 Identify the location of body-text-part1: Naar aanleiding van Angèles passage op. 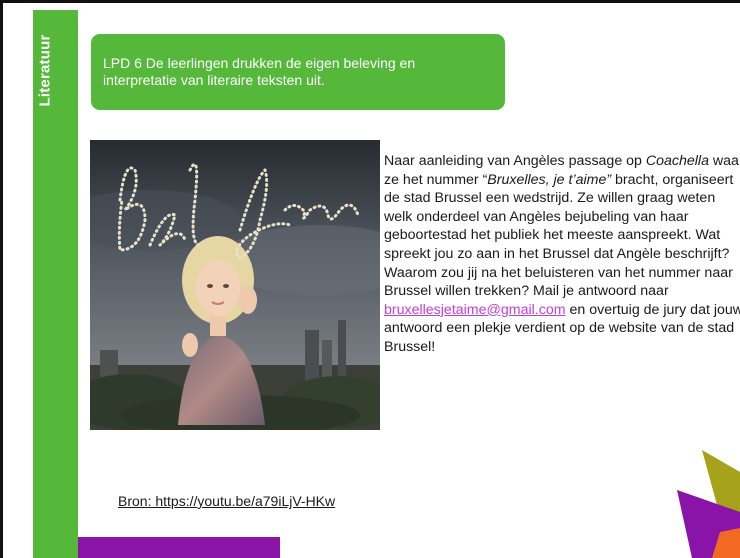
(515, 161).